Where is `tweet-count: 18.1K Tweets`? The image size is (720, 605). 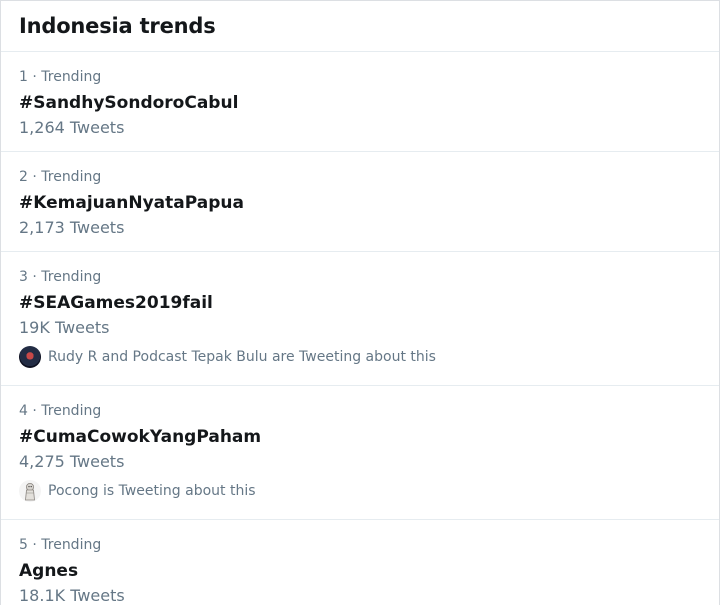
tweet-count: 18.1K Tweets is located at coordinates (72, 595).